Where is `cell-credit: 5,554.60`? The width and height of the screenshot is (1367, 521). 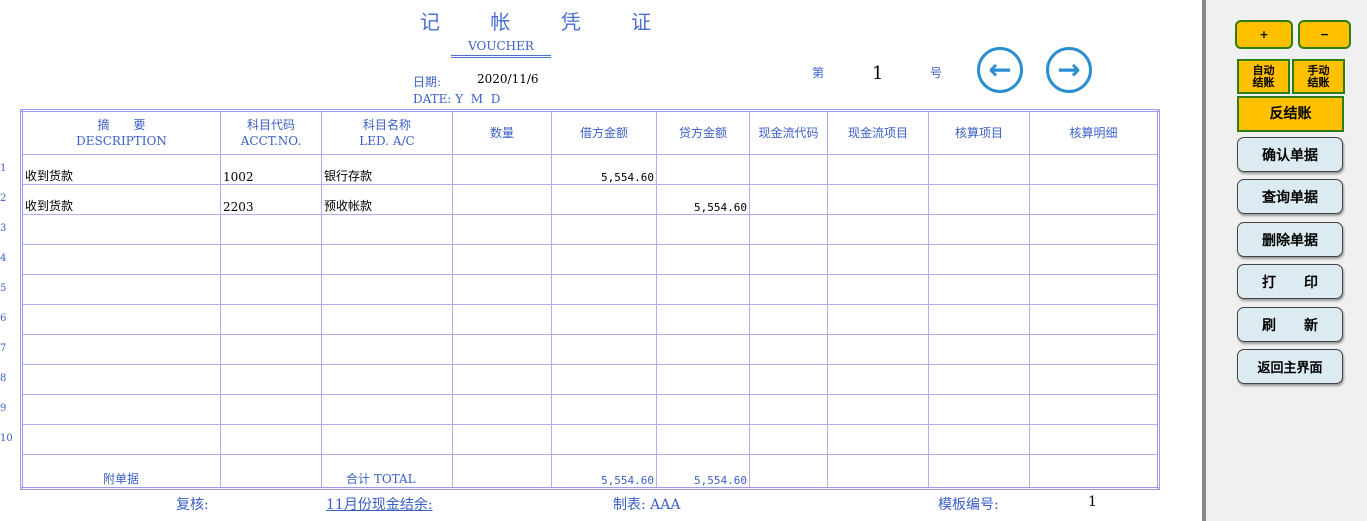
cell-credit: 5,554.60 is located at coordinates (703, 199).